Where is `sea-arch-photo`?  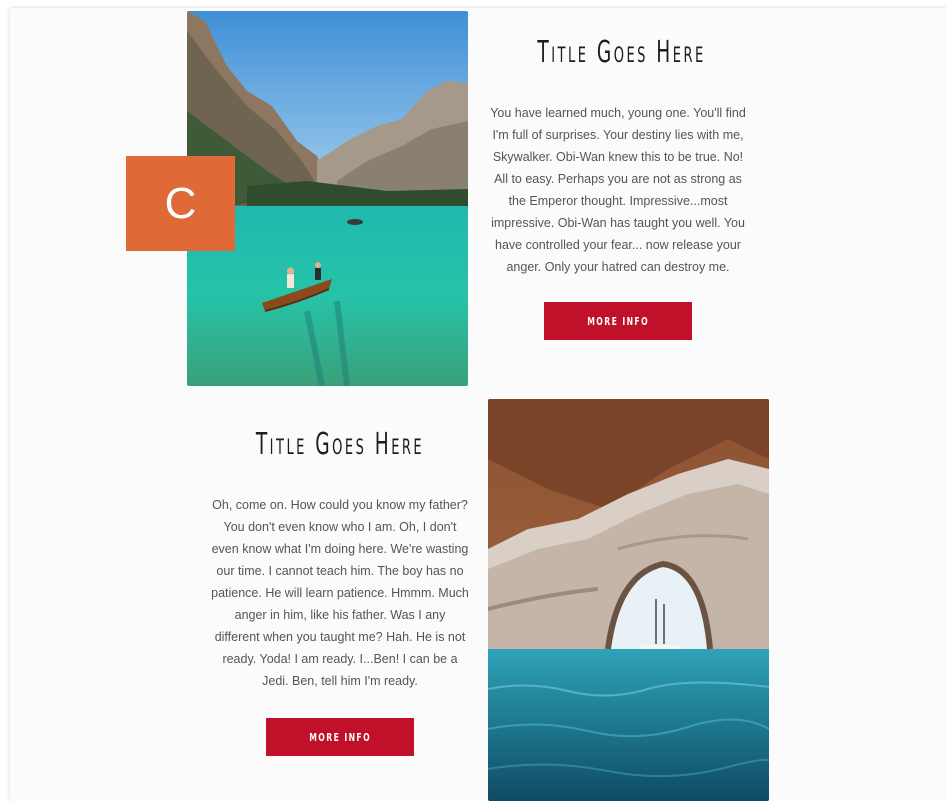
sea-arch-photo is located at coordinates (628, 600).